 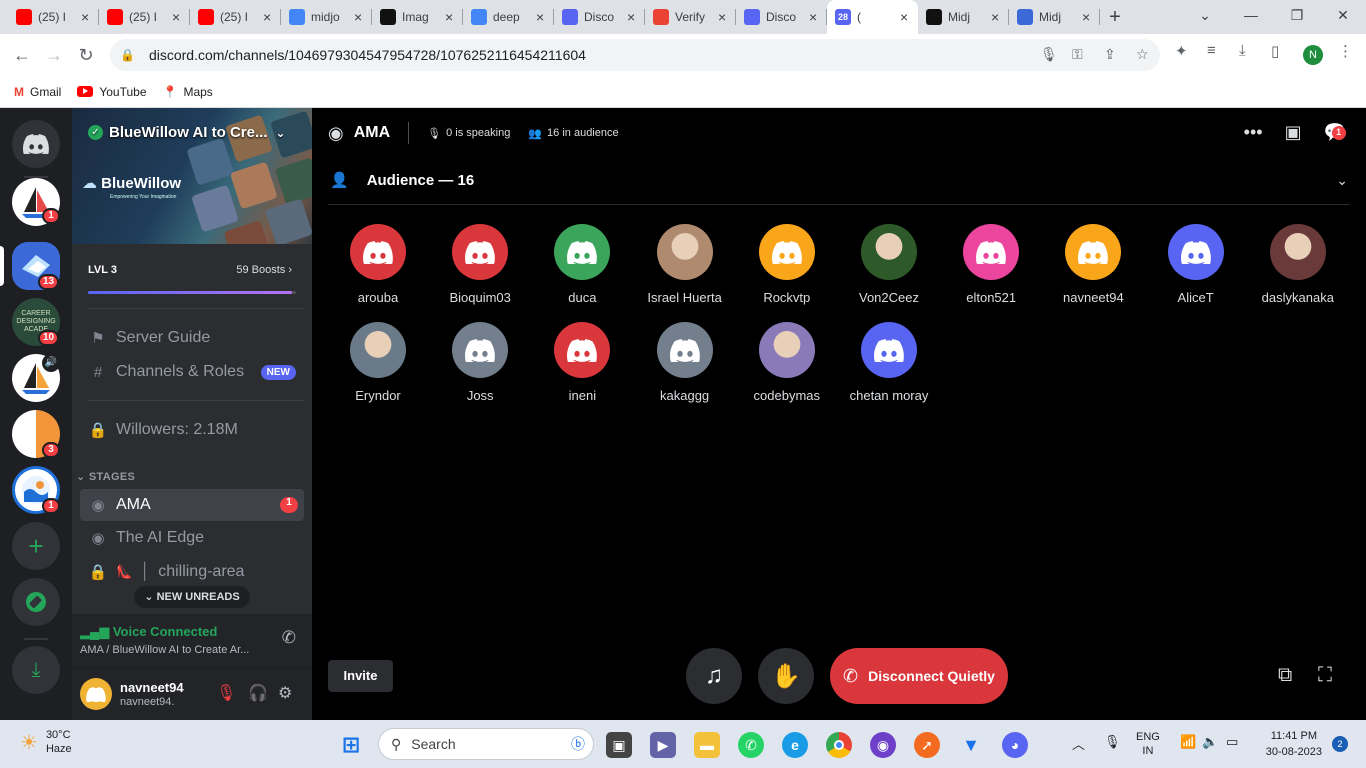 I want to click on language-indicator: ENG IN, so click(x=1148, y=744).